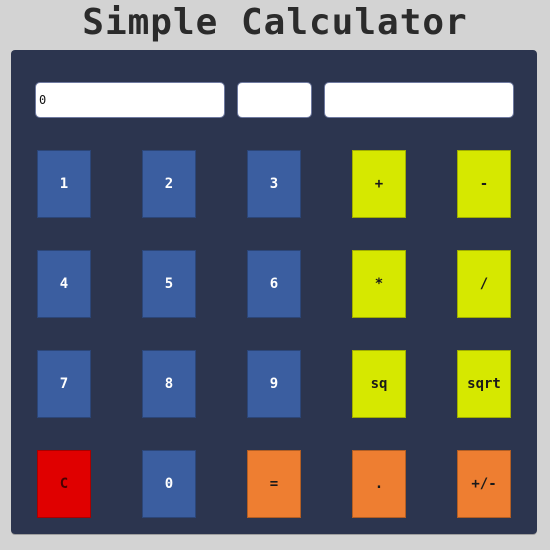 Image resolution: width=550 pixels, height=550 pixels. Describe the element at coordinates (484, 284) in the screenshot. I see `button-divide: /` at that location.